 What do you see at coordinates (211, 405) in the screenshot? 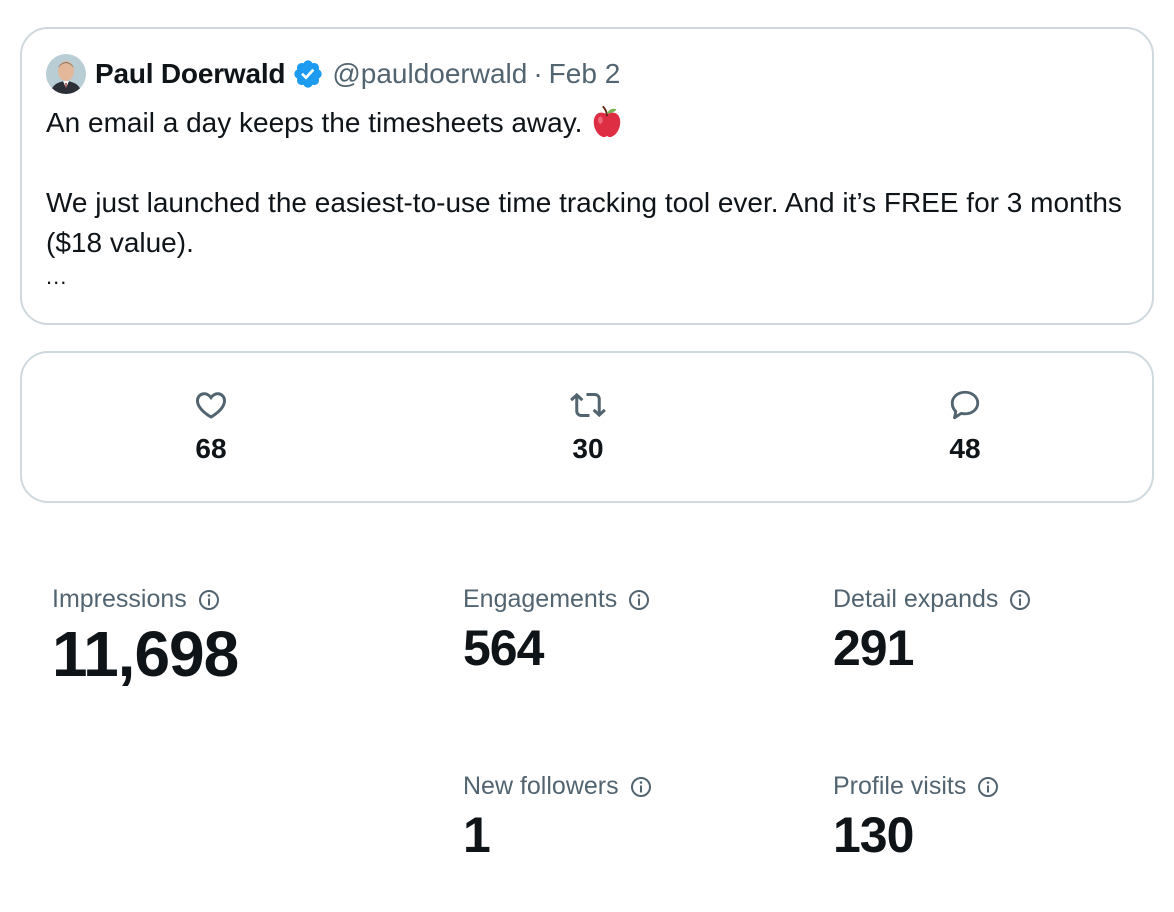
I see `heart-icon` at bounding box center [211, 405].